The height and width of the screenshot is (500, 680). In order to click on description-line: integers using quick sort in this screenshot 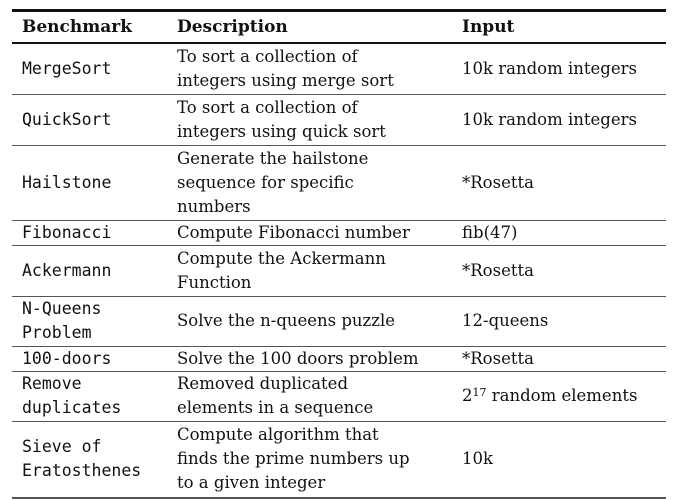, I will do `click(281, 131)`.